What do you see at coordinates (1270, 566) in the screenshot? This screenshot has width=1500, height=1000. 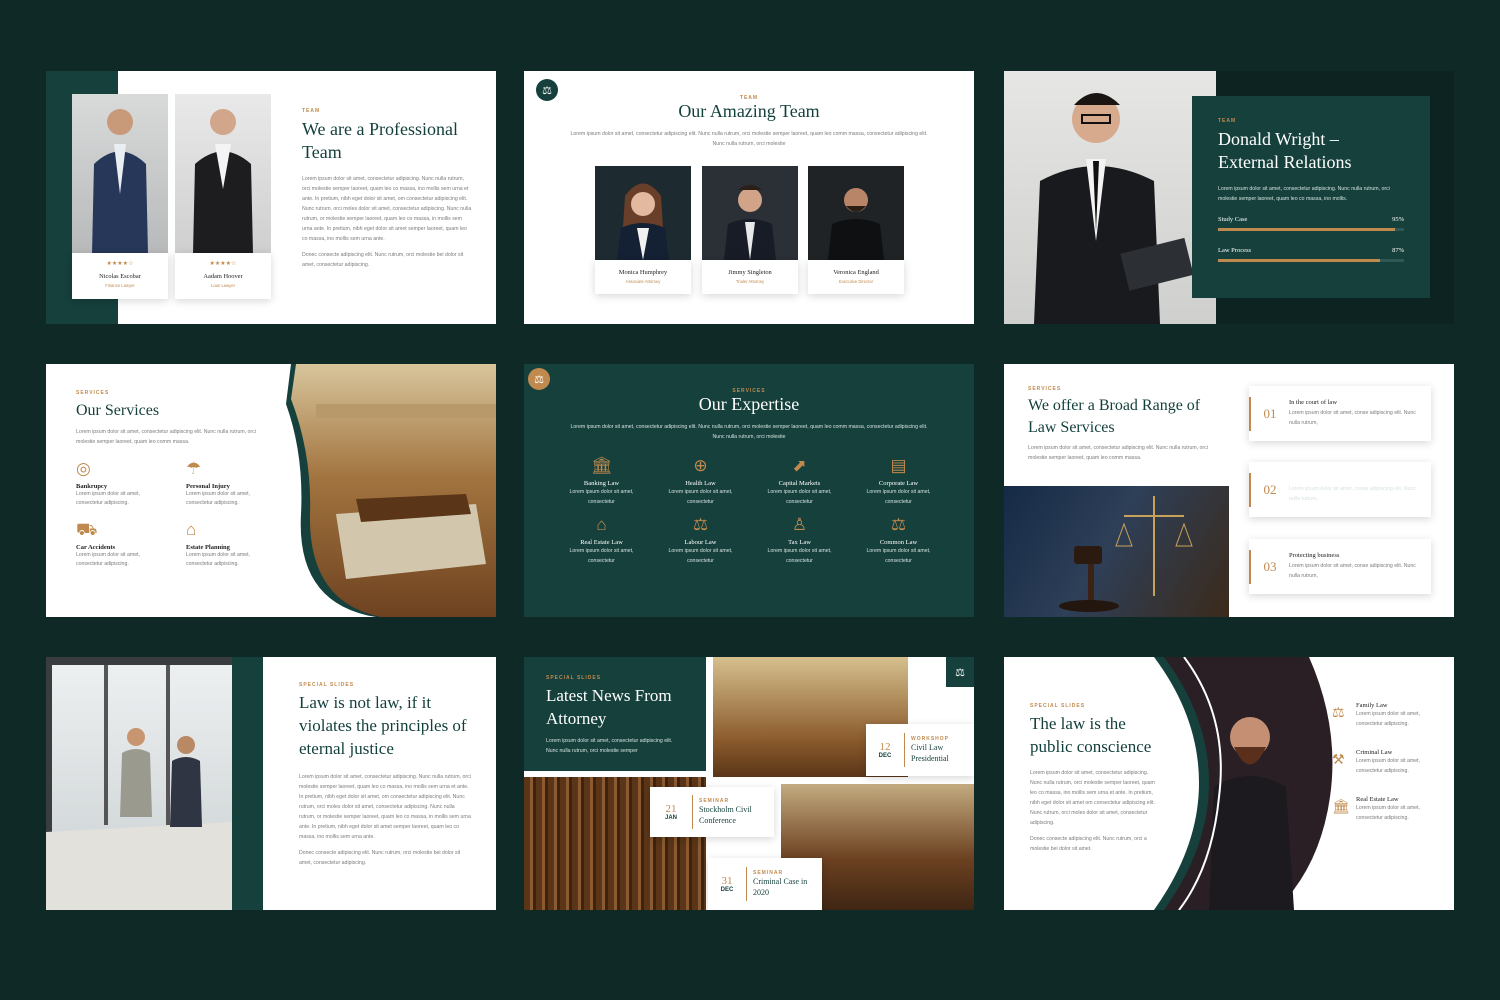 I see `item-number: 03` at bounding box center [1270, 566].